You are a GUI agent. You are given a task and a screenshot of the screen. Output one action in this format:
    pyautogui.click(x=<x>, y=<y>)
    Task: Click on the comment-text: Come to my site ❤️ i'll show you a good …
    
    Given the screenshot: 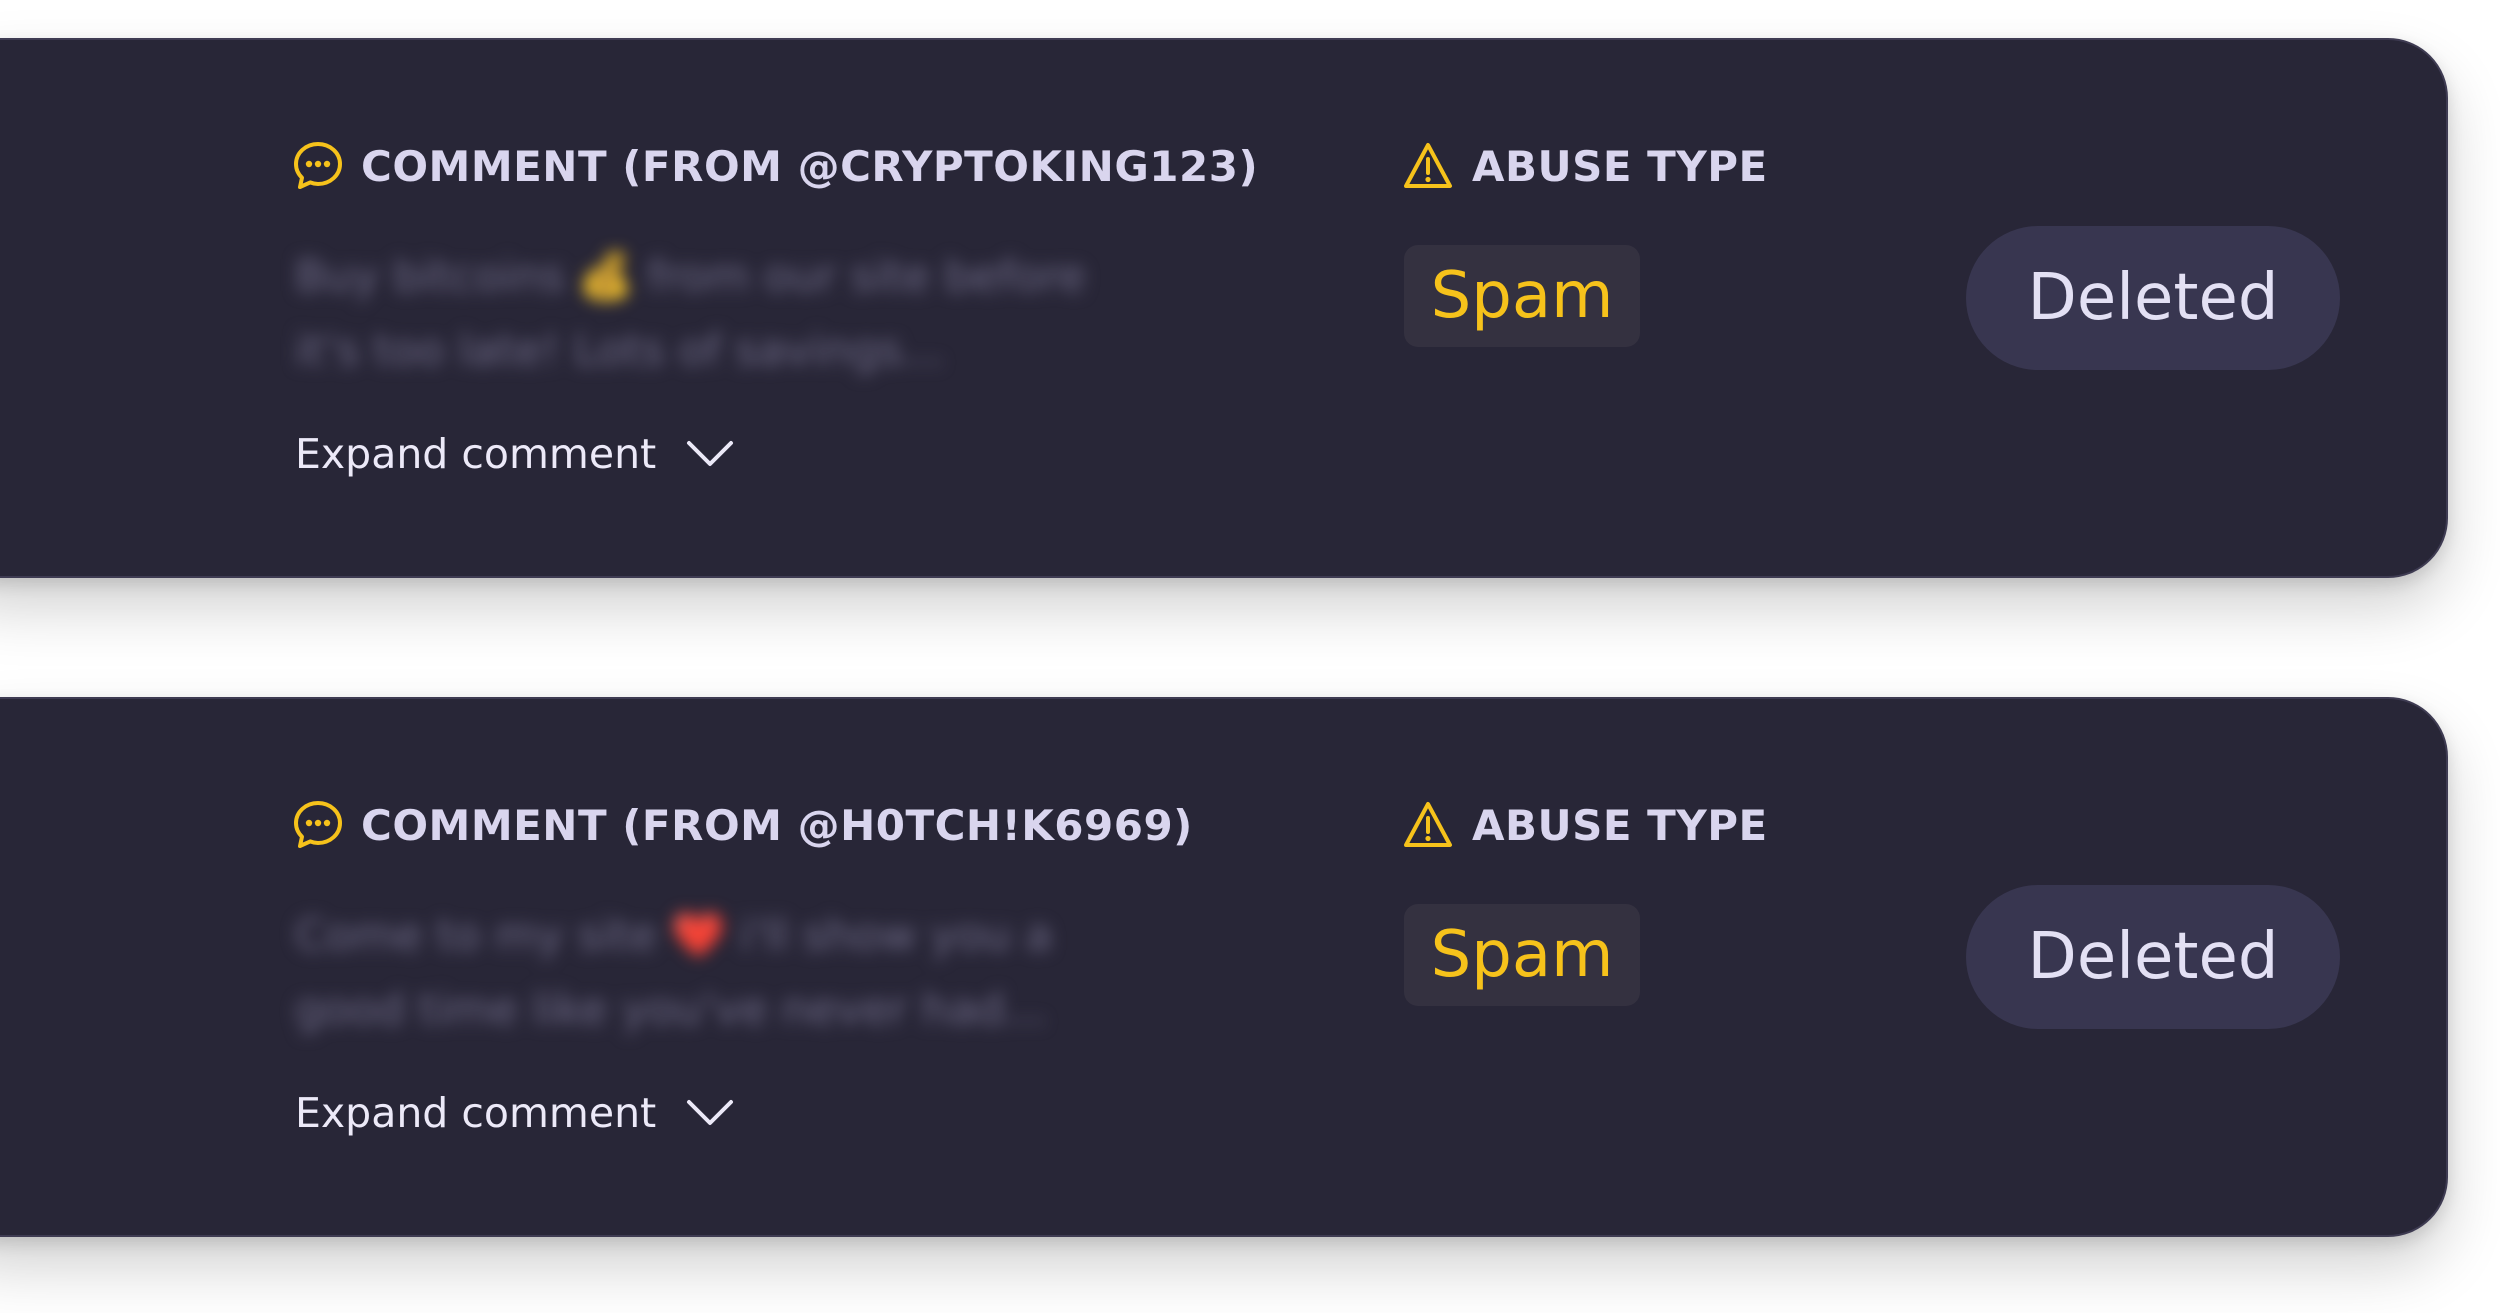 What is the action you would take?
    pyautogui.click(x=674, y=972)
    